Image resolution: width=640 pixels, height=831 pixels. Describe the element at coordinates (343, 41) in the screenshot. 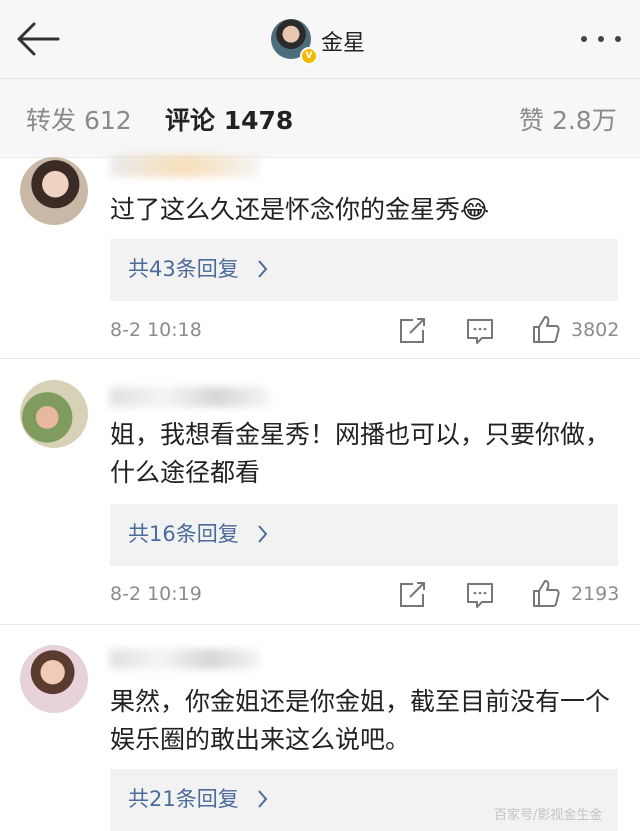

I see `profile-name: 金星` at that location.